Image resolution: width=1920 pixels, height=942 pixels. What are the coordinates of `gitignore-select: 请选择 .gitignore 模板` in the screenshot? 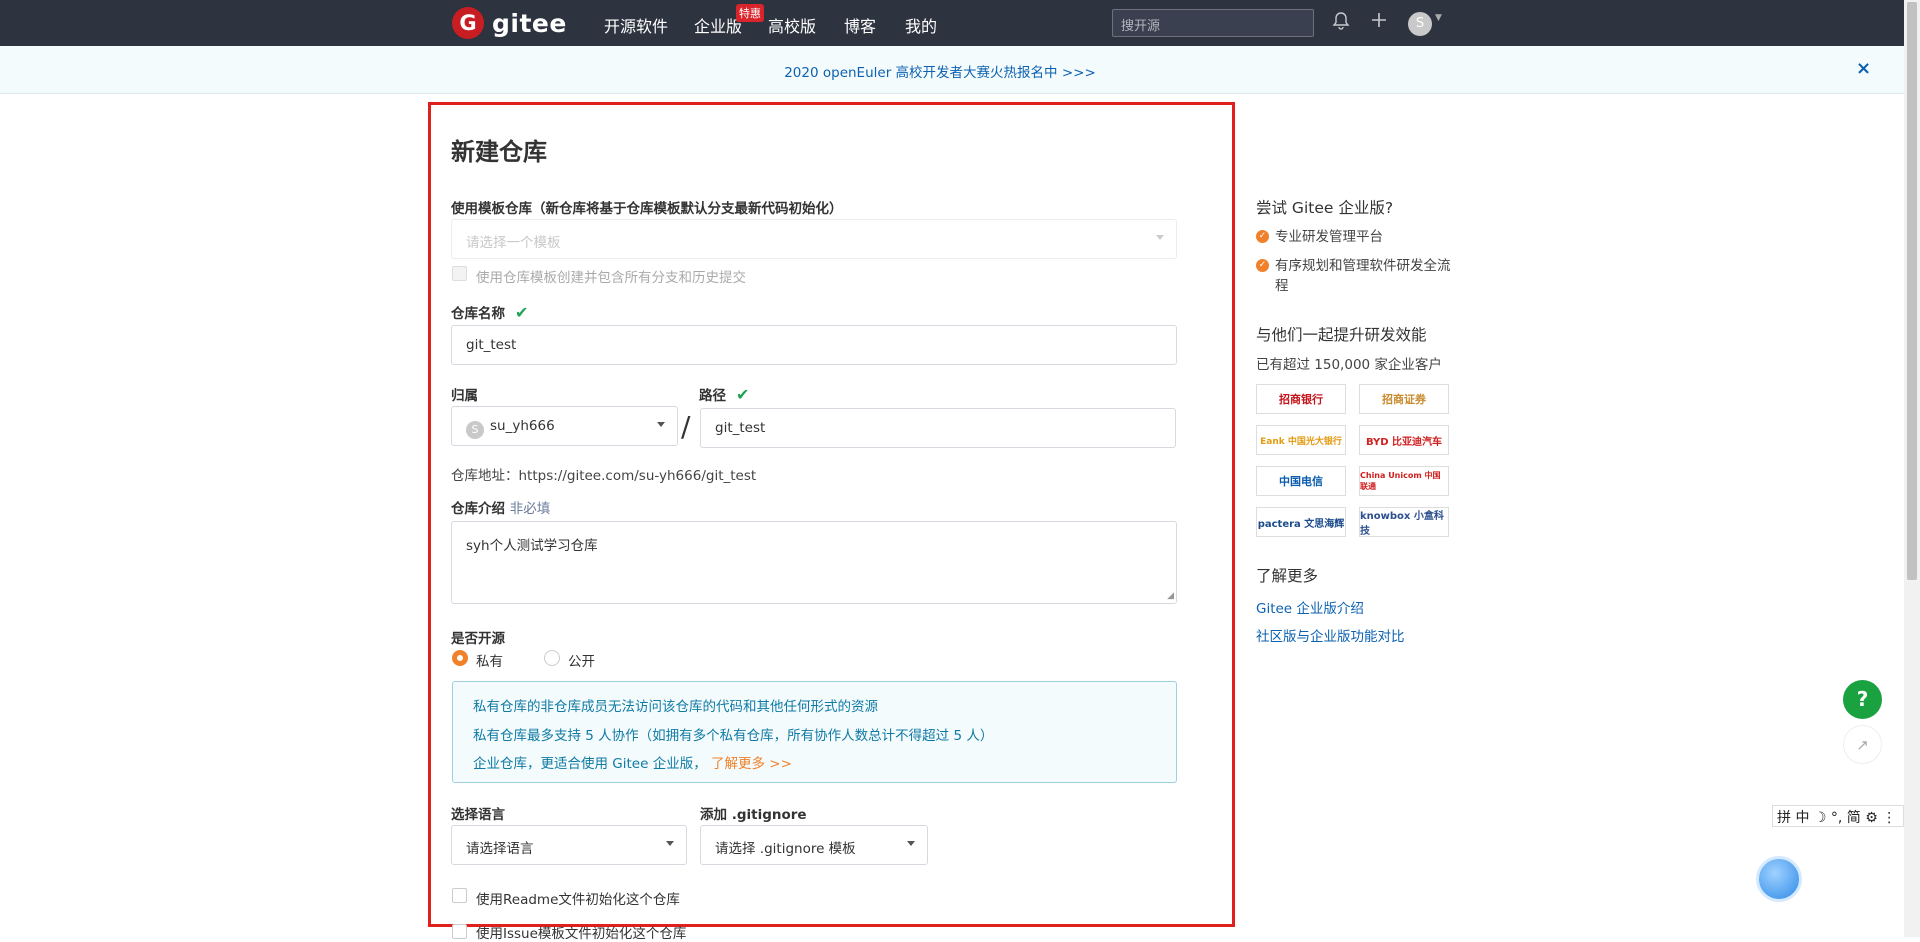 It's located at (814, 845).